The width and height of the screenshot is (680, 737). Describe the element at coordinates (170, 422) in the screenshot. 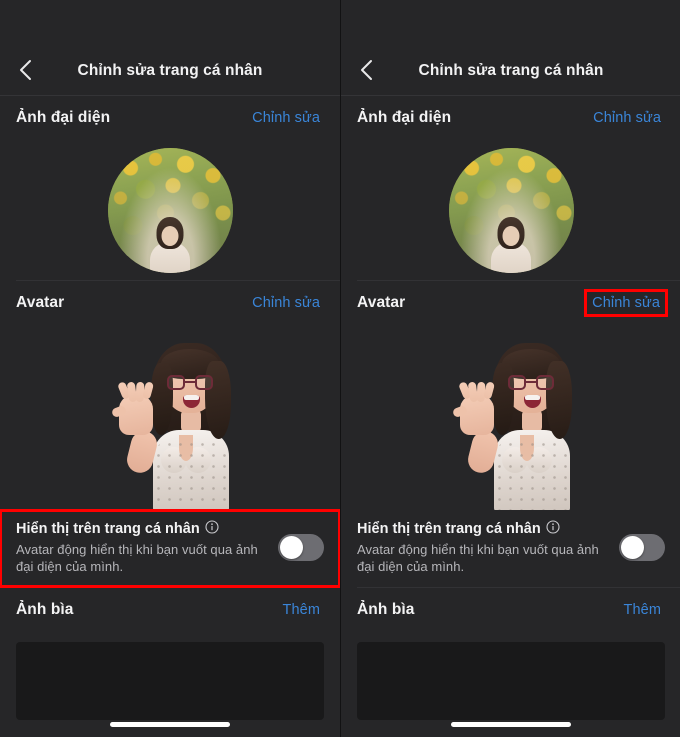

I see `avatar-3d-figure-left` at that location.